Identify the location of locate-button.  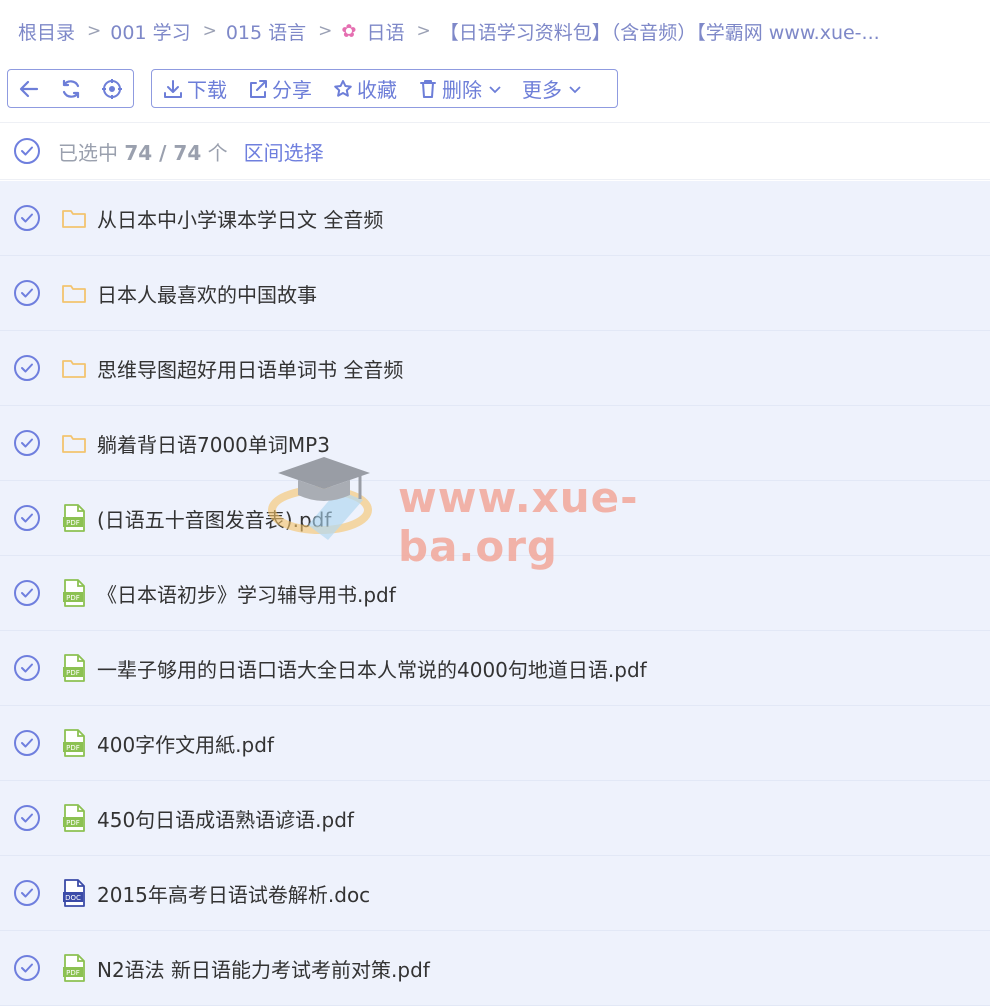
(112, 88).